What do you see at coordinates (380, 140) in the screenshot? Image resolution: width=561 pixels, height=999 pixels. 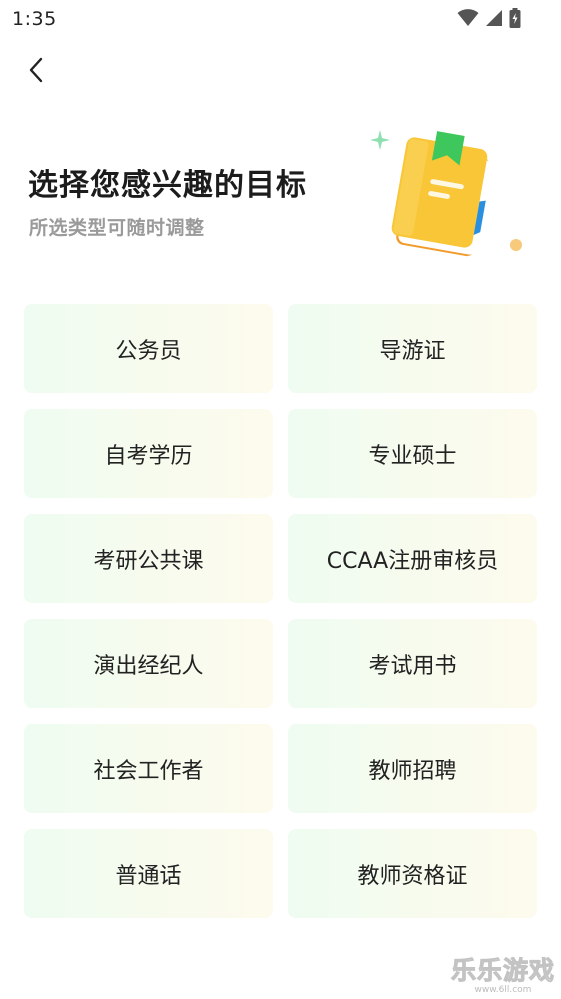 I see `sparkle-icon` at bounding box center [380, 140].